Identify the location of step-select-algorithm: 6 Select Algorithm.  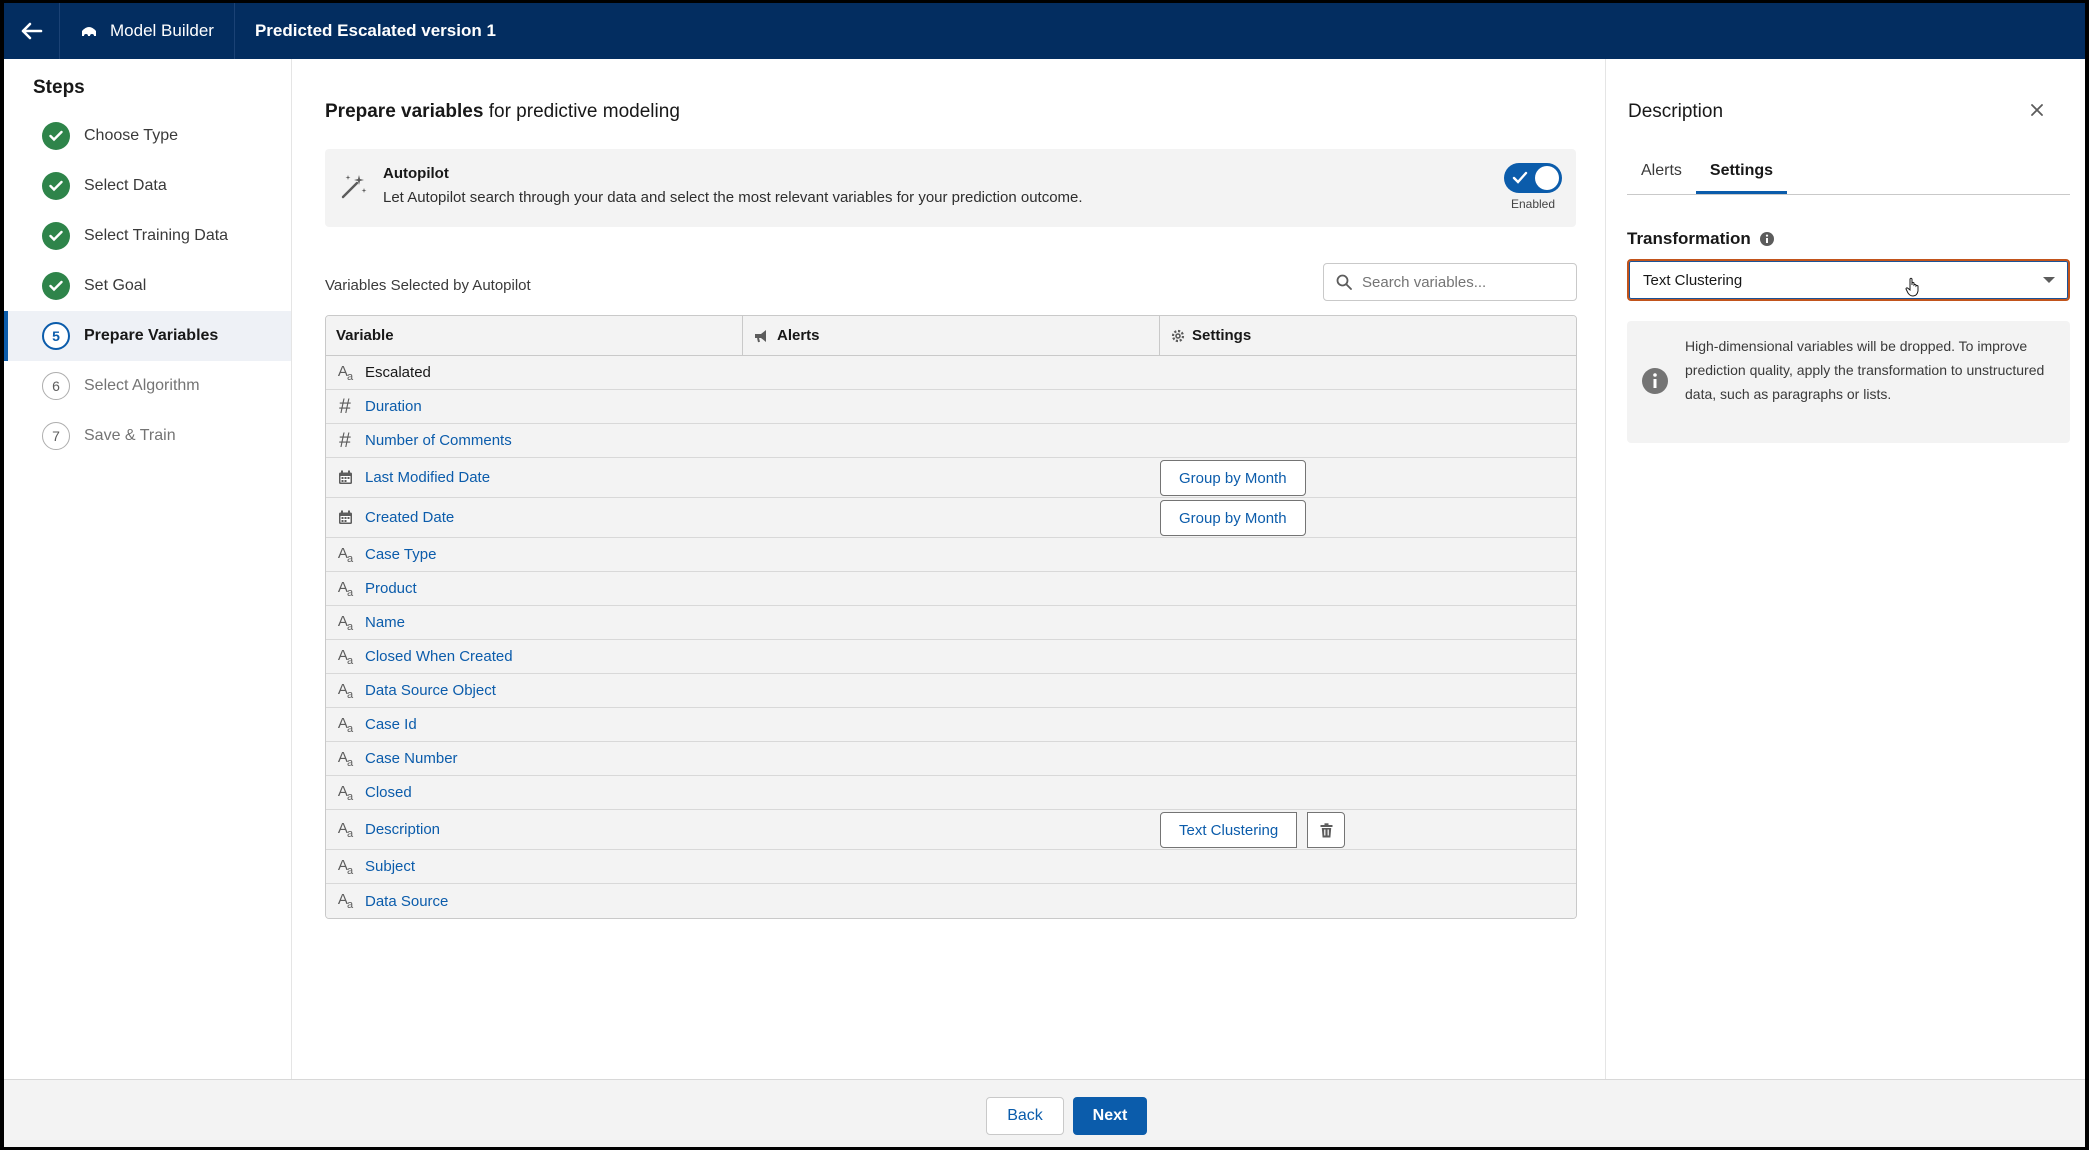
(147, 386).